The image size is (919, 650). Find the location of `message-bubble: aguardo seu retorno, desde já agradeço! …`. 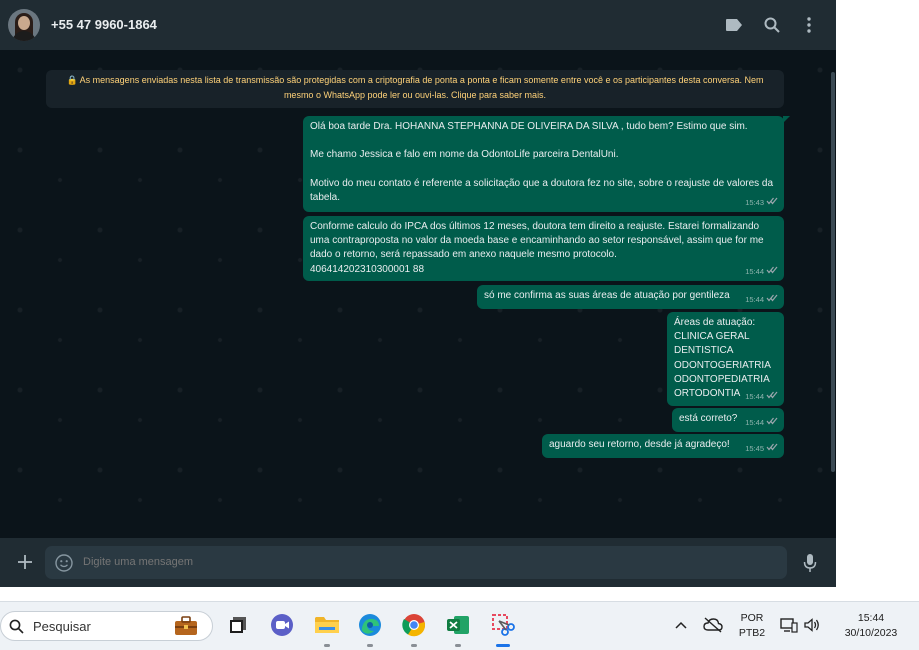

message-bubble: aguardo seu retorno, desde já agradeço! … is located at coordinates (663, 446).